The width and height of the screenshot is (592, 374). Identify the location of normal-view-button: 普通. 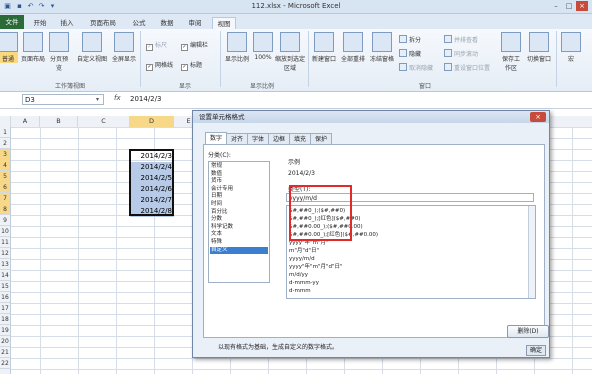
(9, 47).